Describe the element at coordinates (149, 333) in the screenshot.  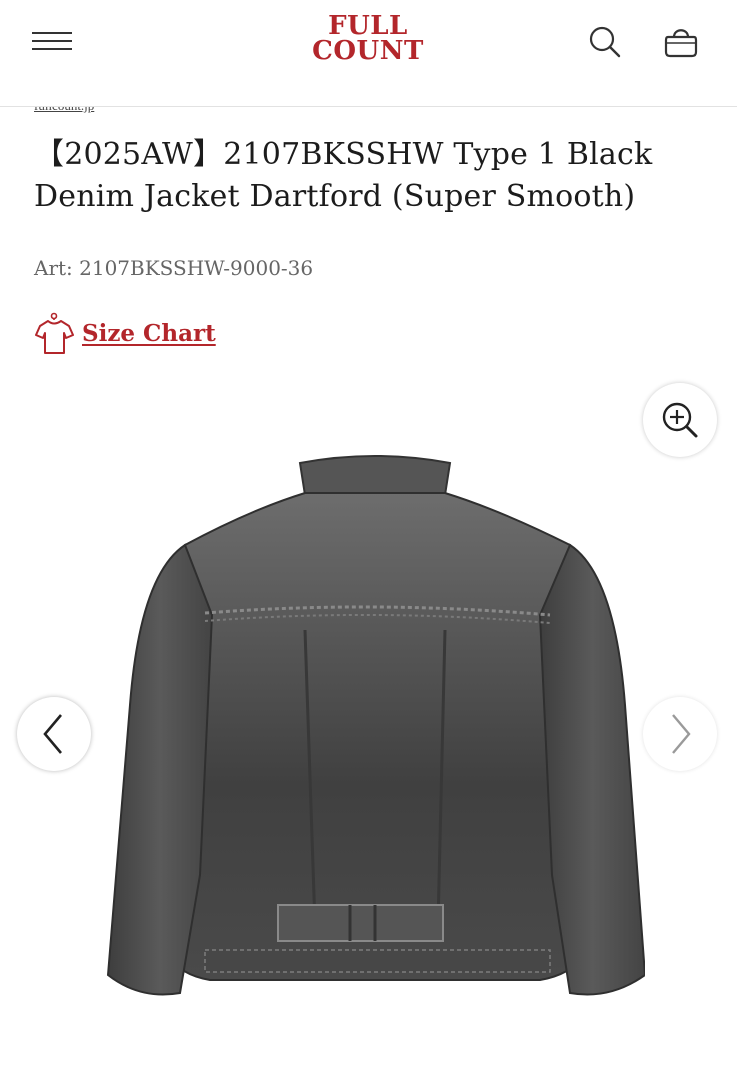
I see `size-chart-label: Size Chart` at that location.